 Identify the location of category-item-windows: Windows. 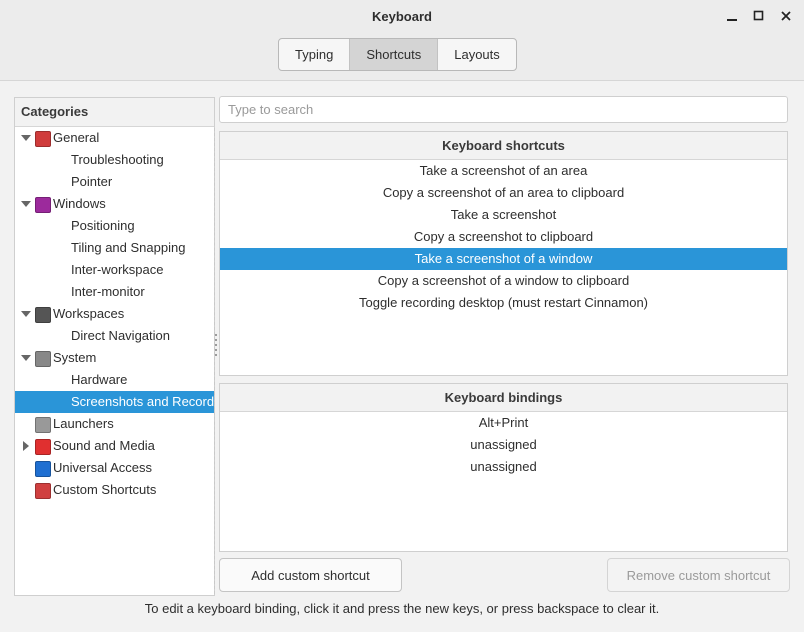
(114, 204).